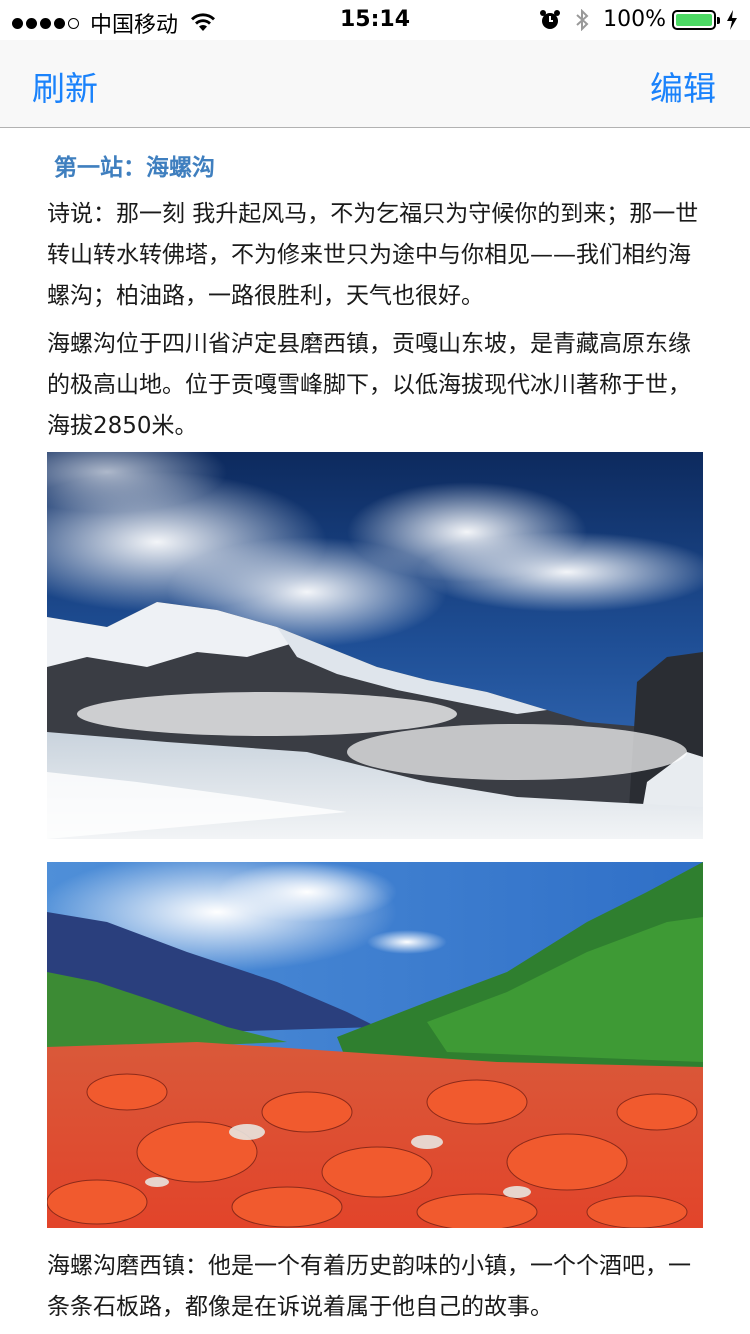 Image resolution: width=750 pixels, height=1334 pixels. Describe the element at coordinates (134, 168) in the screenshot. I see `section-title: 第一站：海螺沟` at that location.